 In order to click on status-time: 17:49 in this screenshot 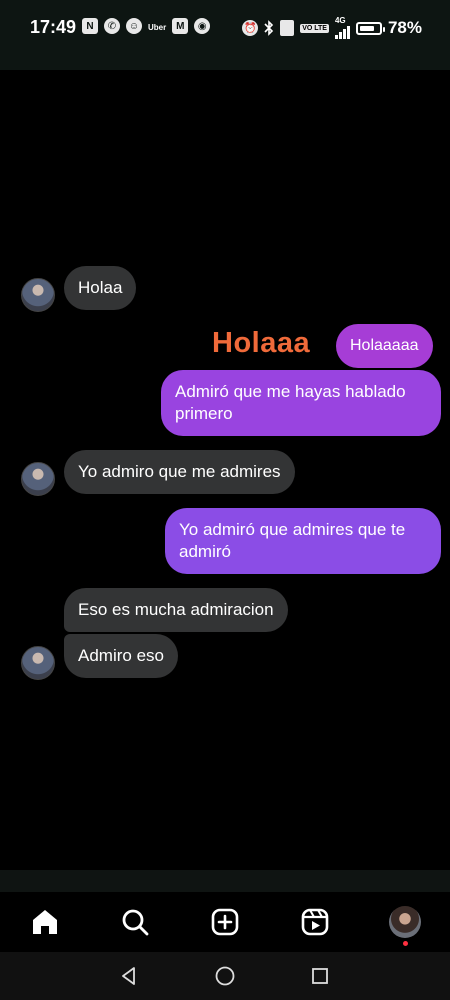, I will do `click(53, 27)`.